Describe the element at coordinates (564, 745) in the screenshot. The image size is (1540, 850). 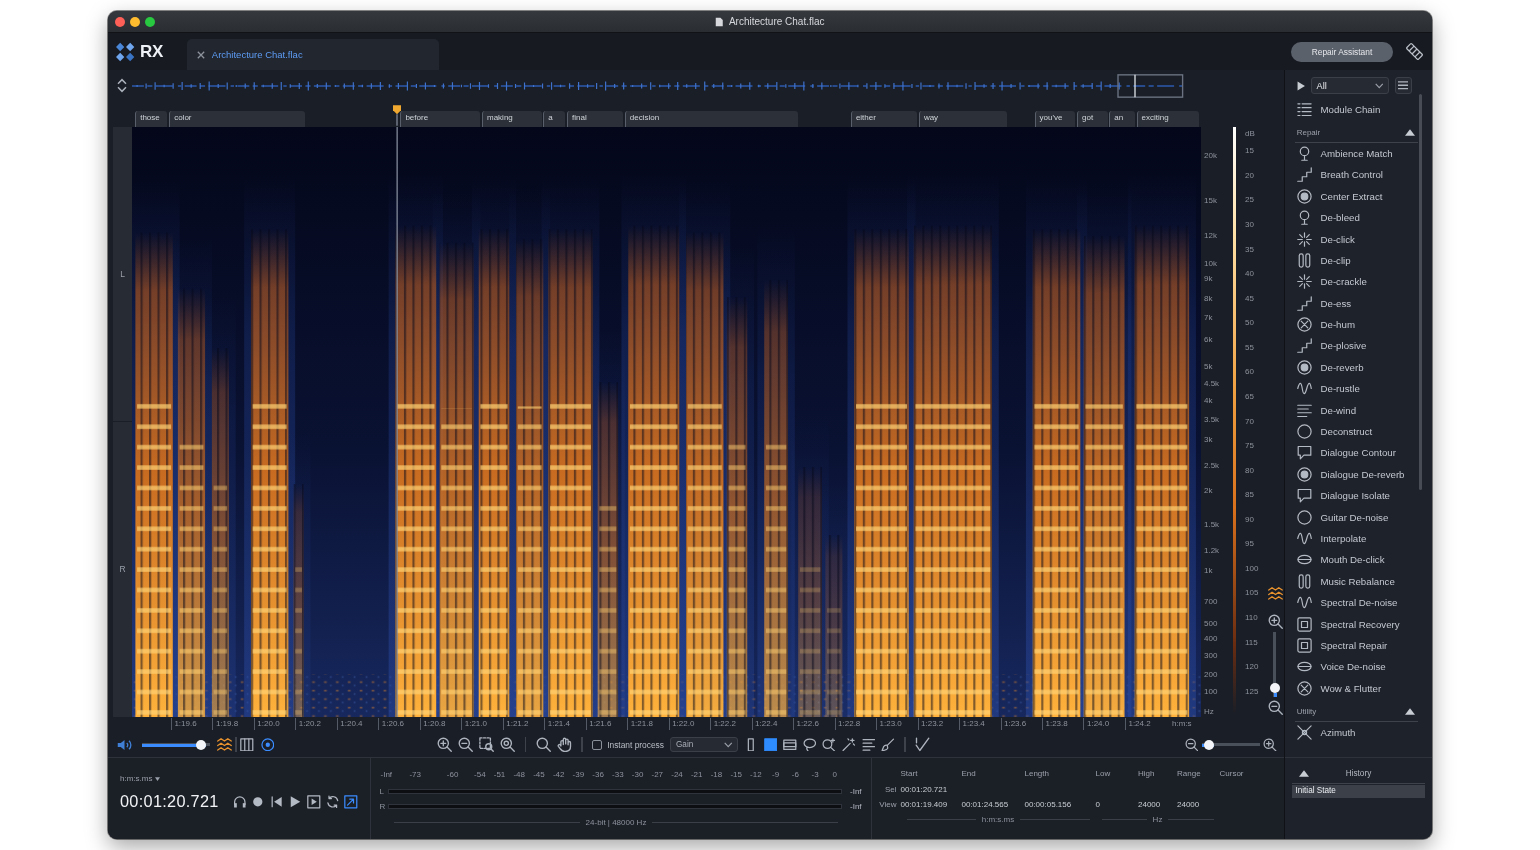
I see `hand-icon` at that location.